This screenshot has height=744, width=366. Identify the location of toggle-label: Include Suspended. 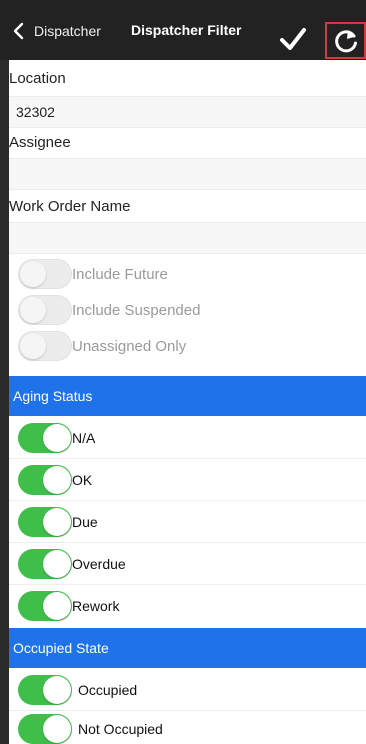
(136, 310).